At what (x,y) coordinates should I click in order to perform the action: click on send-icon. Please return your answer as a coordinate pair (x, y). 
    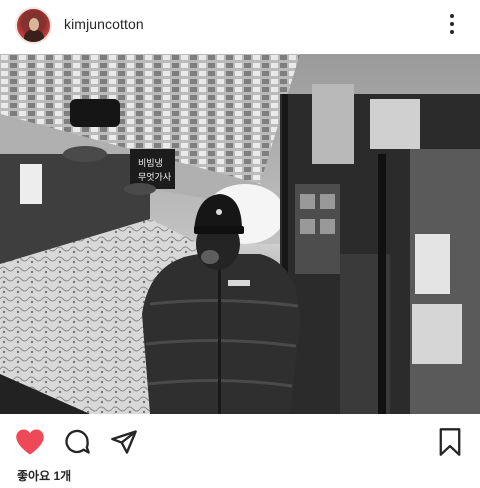
    Looking at the image, I should click on (124, 442).